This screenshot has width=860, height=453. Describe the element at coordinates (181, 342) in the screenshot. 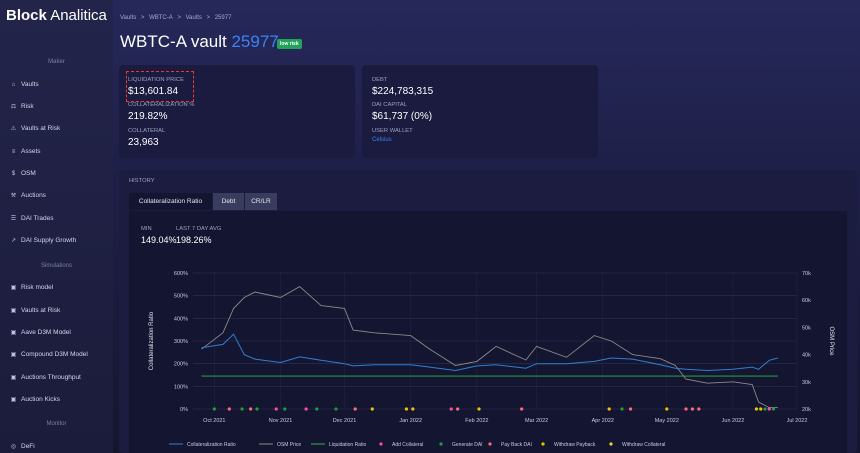

I see `y-tick-label: 300%` at that location.